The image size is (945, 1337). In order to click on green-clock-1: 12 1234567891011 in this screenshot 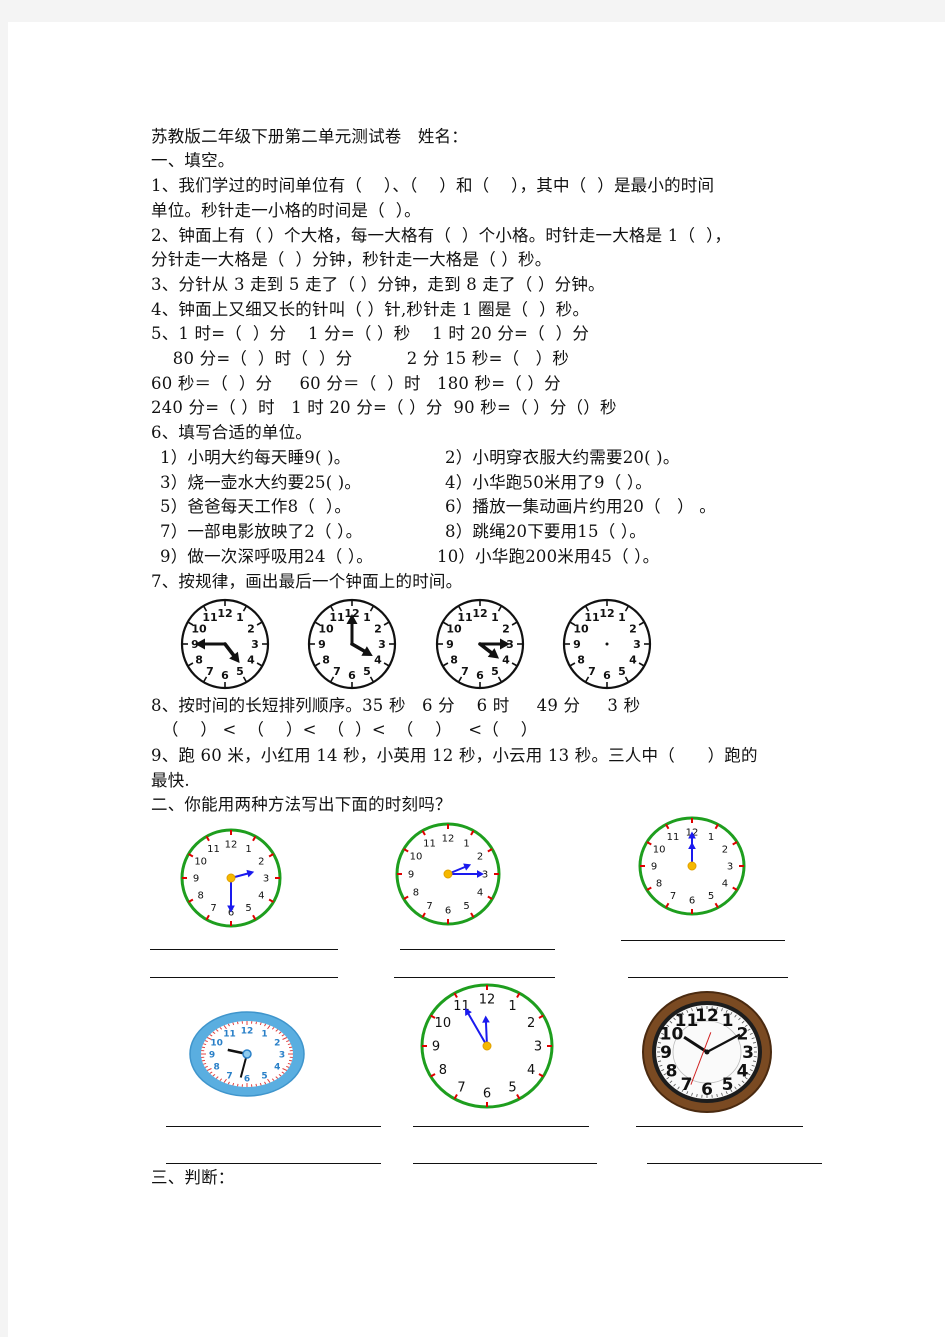, I will do `click(231, 878)`.